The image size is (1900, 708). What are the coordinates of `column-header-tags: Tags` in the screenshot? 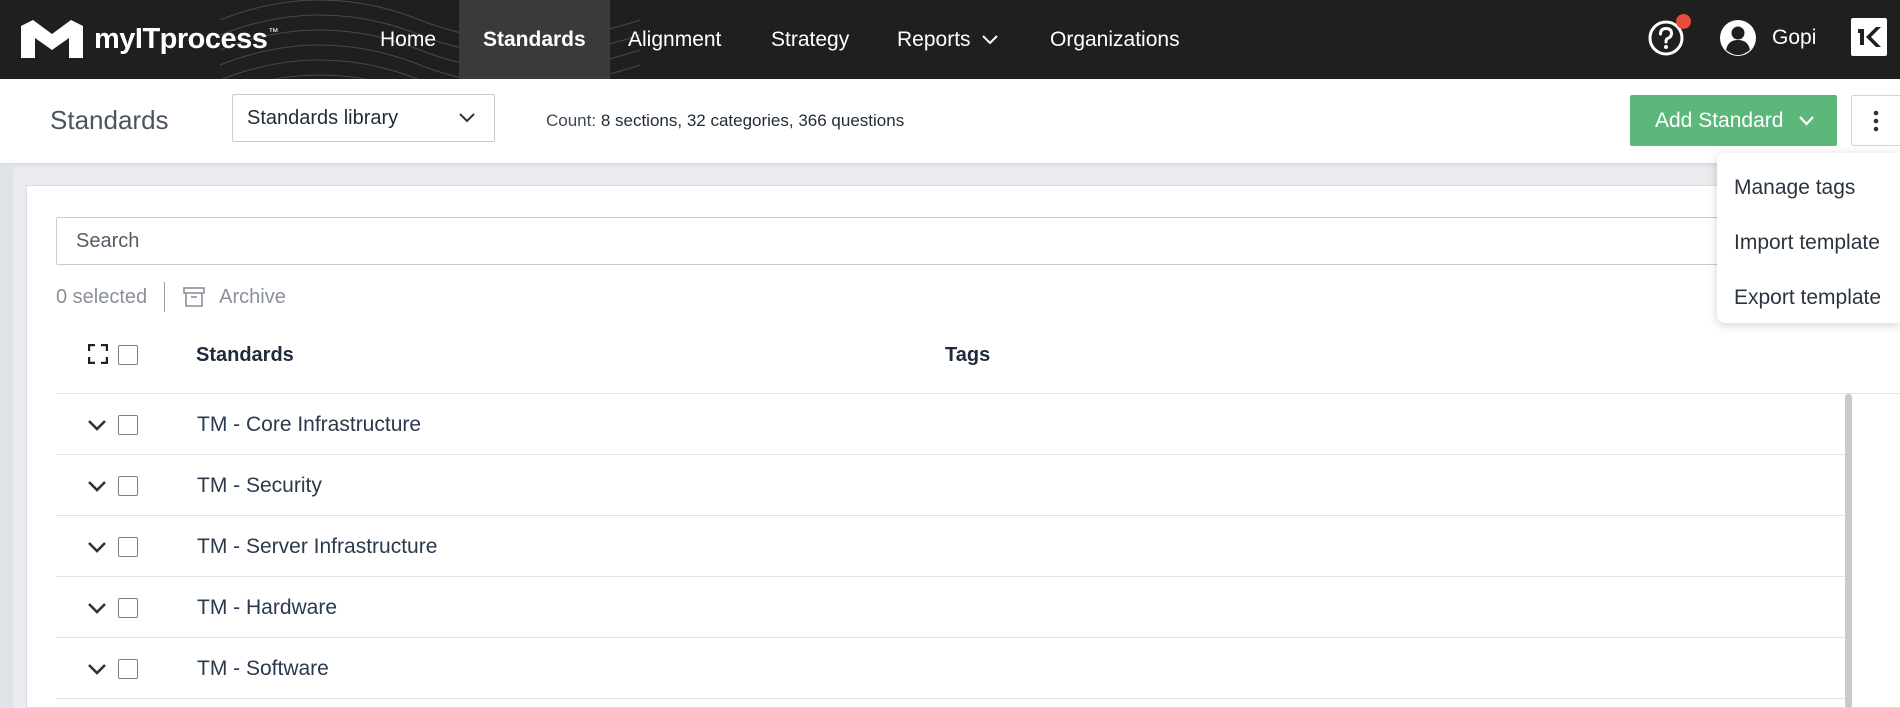 It's located at (967, 355).